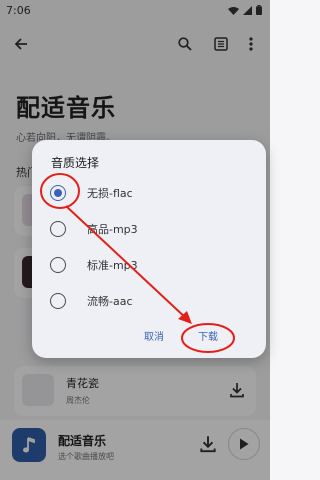 The width and height of the screenshot is (320, 480). Describe the element at coordinates (146, 301) in the screenshot. I see `option-aac: 流畅-aac` at that location.